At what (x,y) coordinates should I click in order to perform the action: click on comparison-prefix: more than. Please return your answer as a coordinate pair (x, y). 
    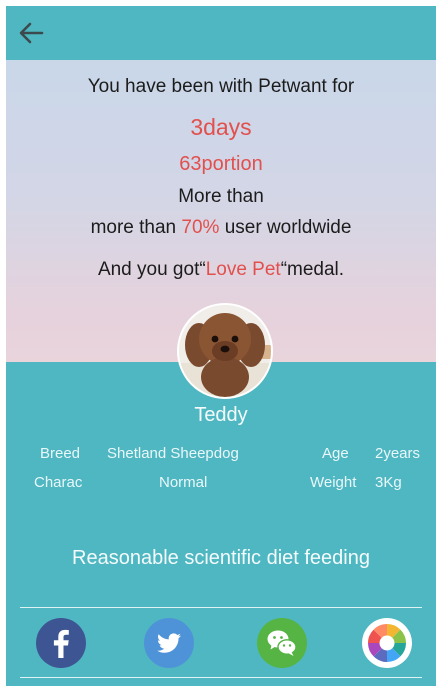
    Looking at the image, I should click on (136, 227).